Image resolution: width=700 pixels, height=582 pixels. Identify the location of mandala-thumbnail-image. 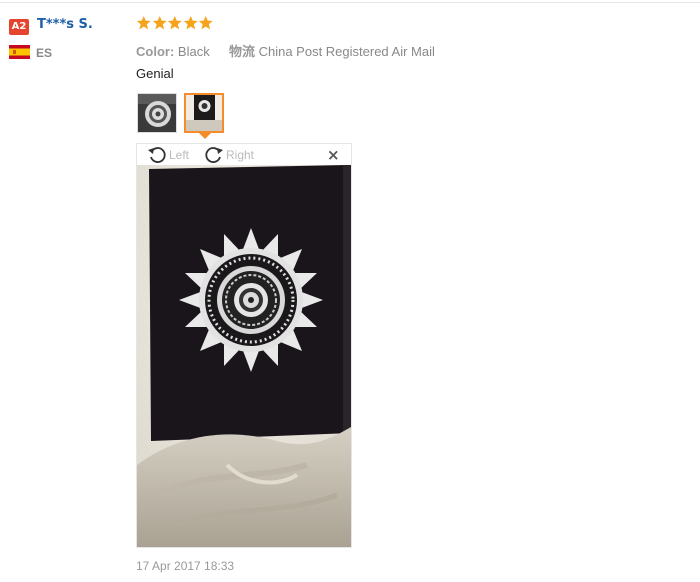
(157, 113).